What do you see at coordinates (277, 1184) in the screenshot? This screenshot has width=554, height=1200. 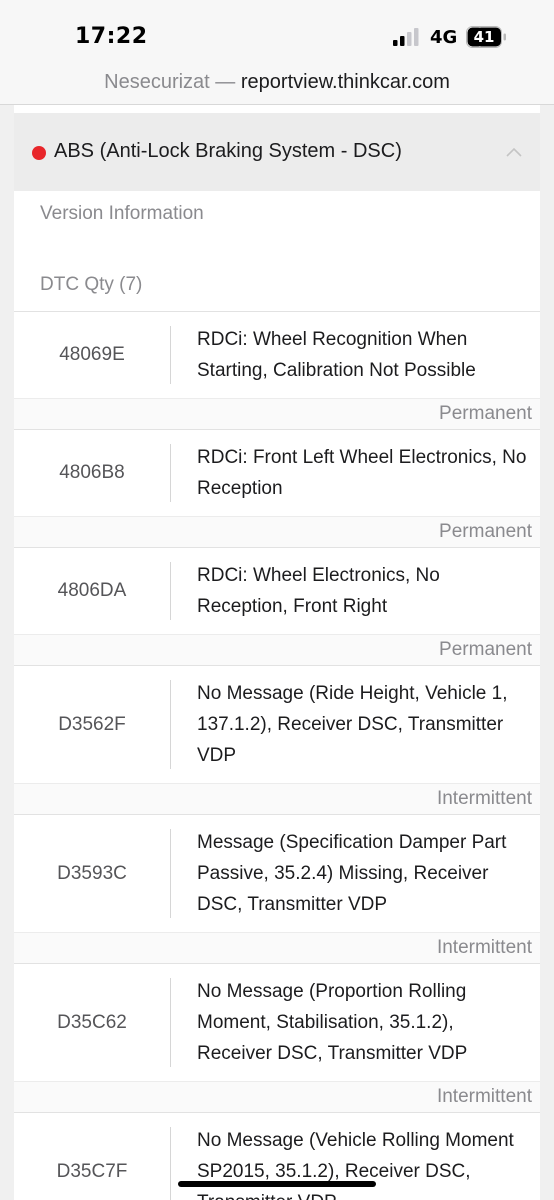 I see `home-indicator` at bounding box center [277, 1184].